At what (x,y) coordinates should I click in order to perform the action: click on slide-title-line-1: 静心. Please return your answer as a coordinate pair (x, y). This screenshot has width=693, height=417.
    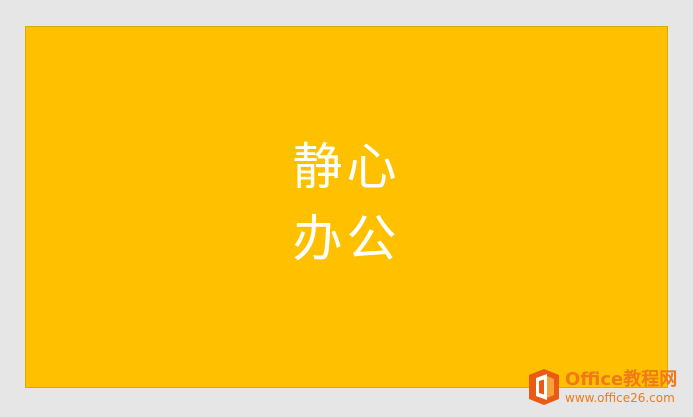
    Looking at the image, I should click on (346, 167).